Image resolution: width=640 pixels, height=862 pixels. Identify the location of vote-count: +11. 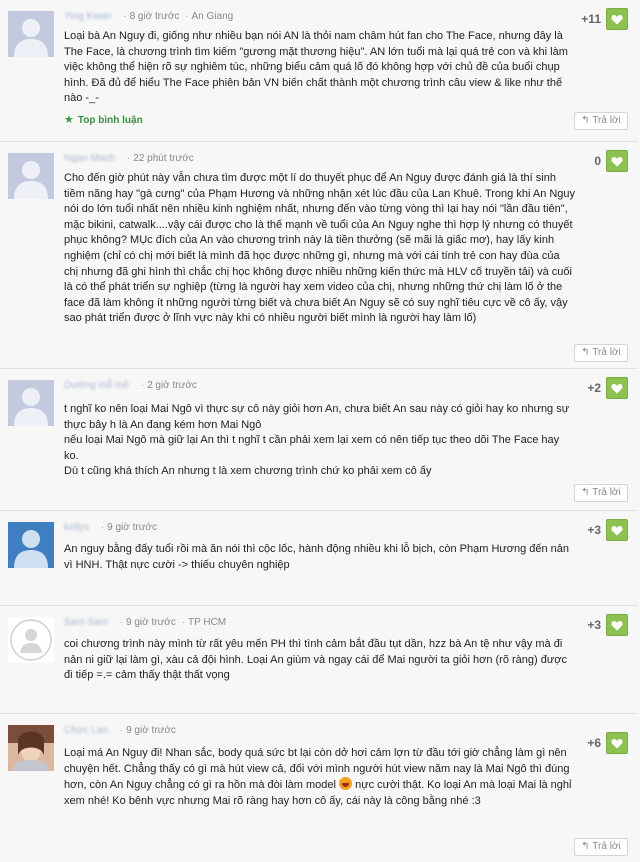
(591, 19).